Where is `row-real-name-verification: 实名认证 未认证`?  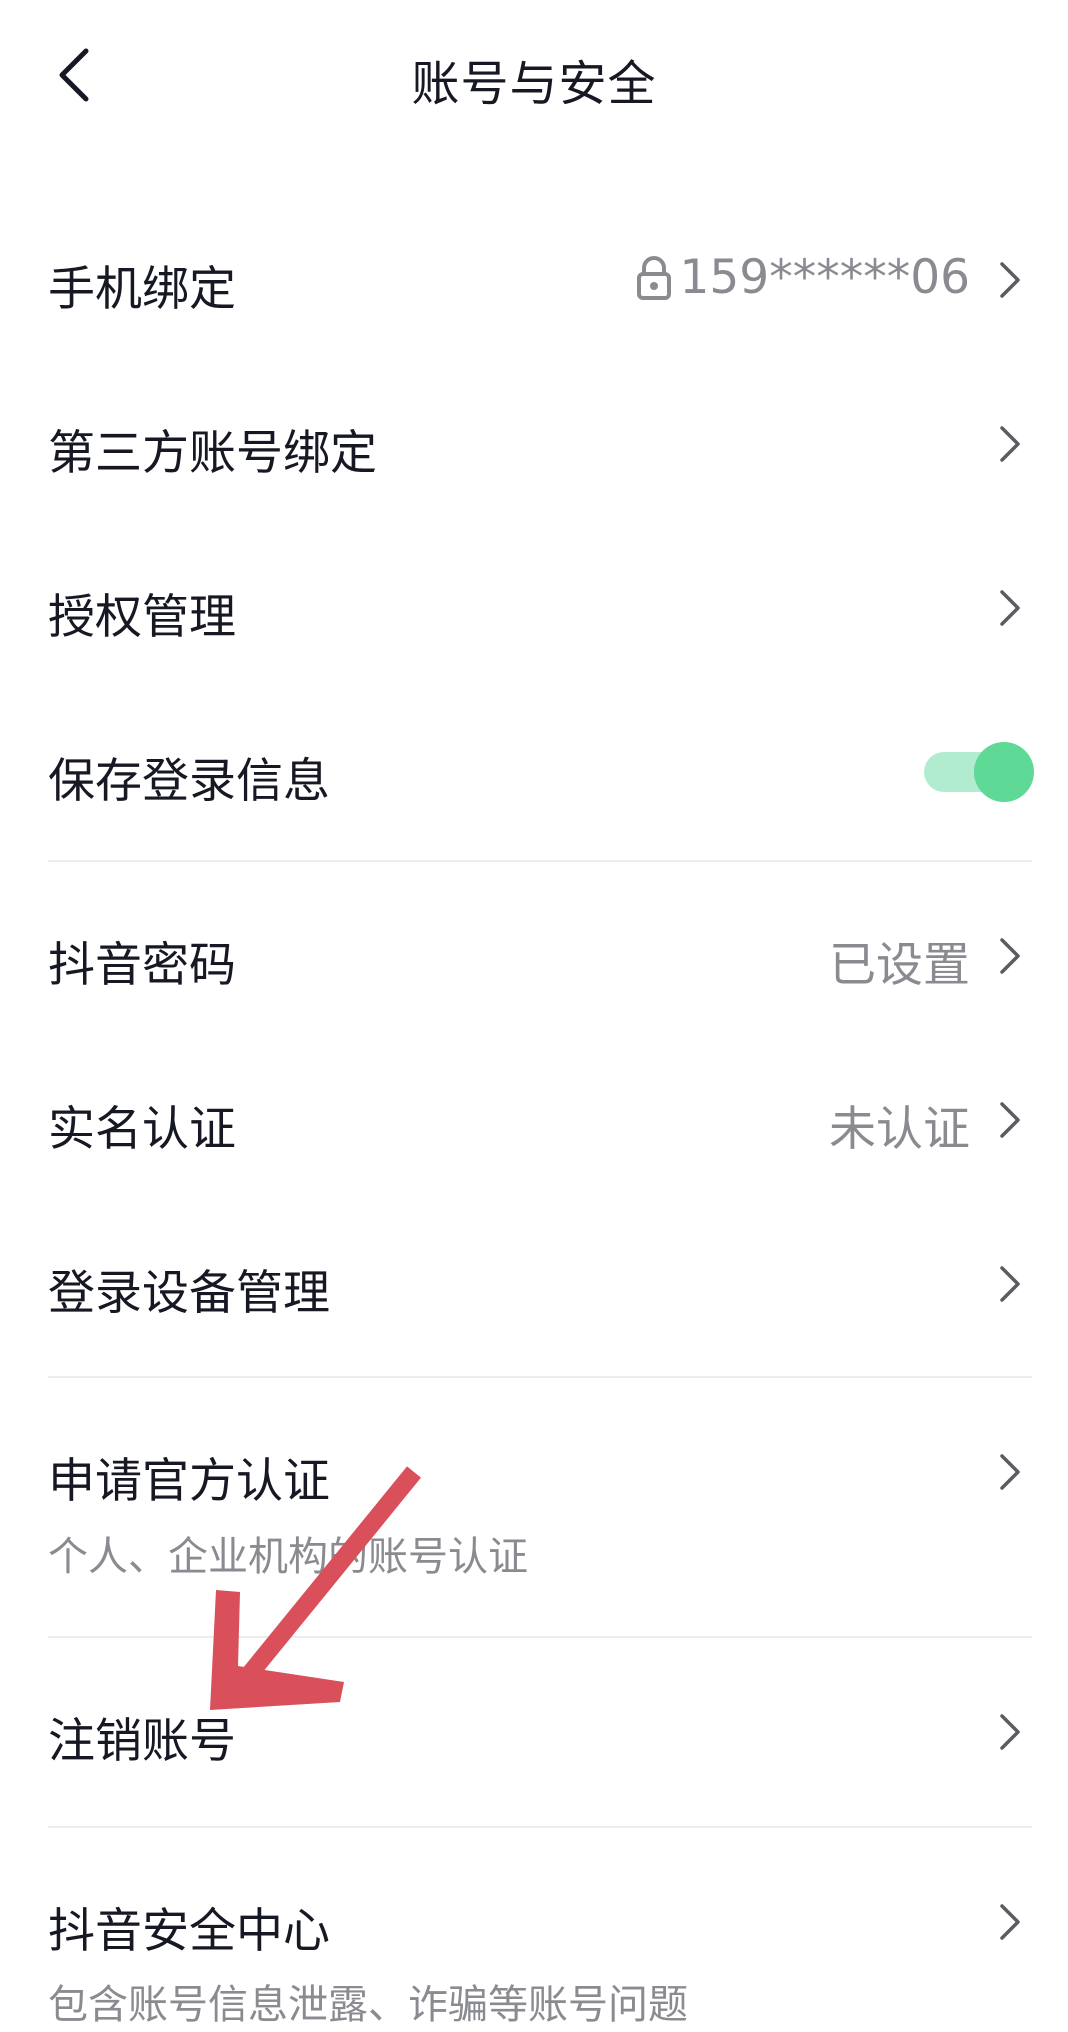 row-real-name-verification: 实名认证 未认证 is located at coordinates (534, 1120).